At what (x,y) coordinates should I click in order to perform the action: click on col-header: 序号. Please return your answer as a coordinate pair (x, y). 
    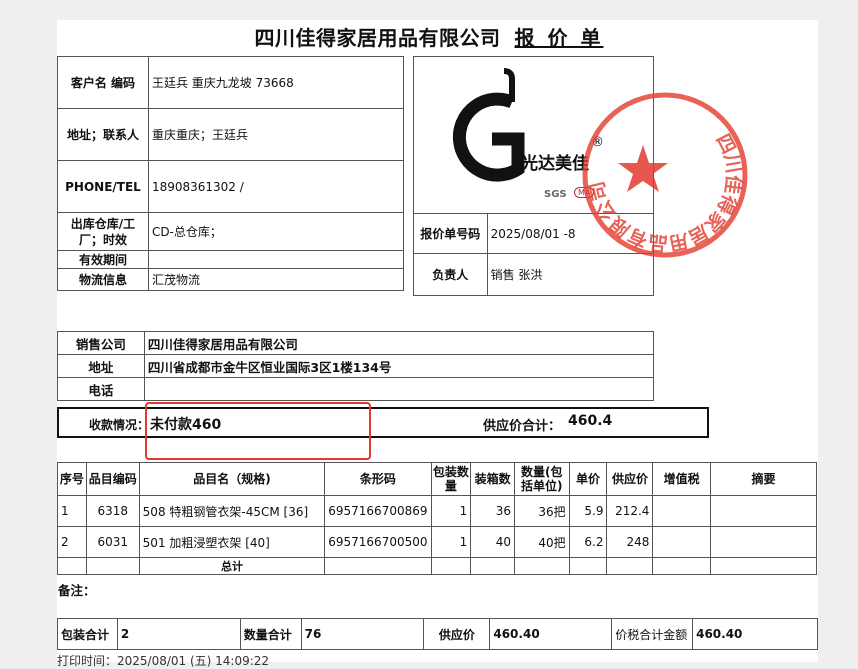
    Looking at the image, I should click on (72, 479).